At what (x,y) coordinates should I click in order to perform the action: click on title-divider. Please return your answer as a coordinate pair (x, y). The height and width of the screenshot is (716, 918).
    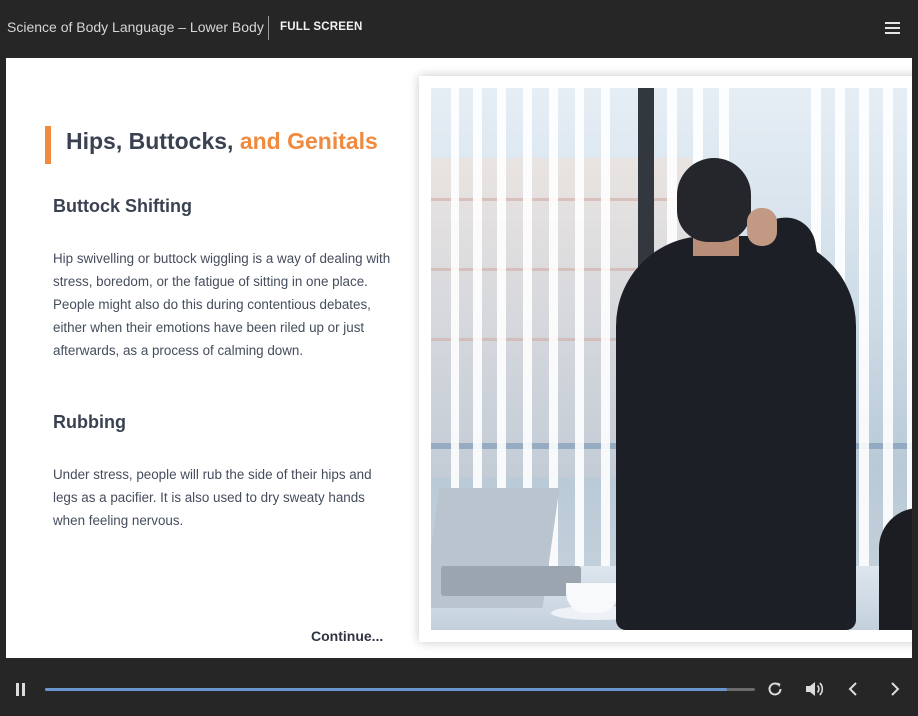
    Looking at the image, I should click on (268, 28).